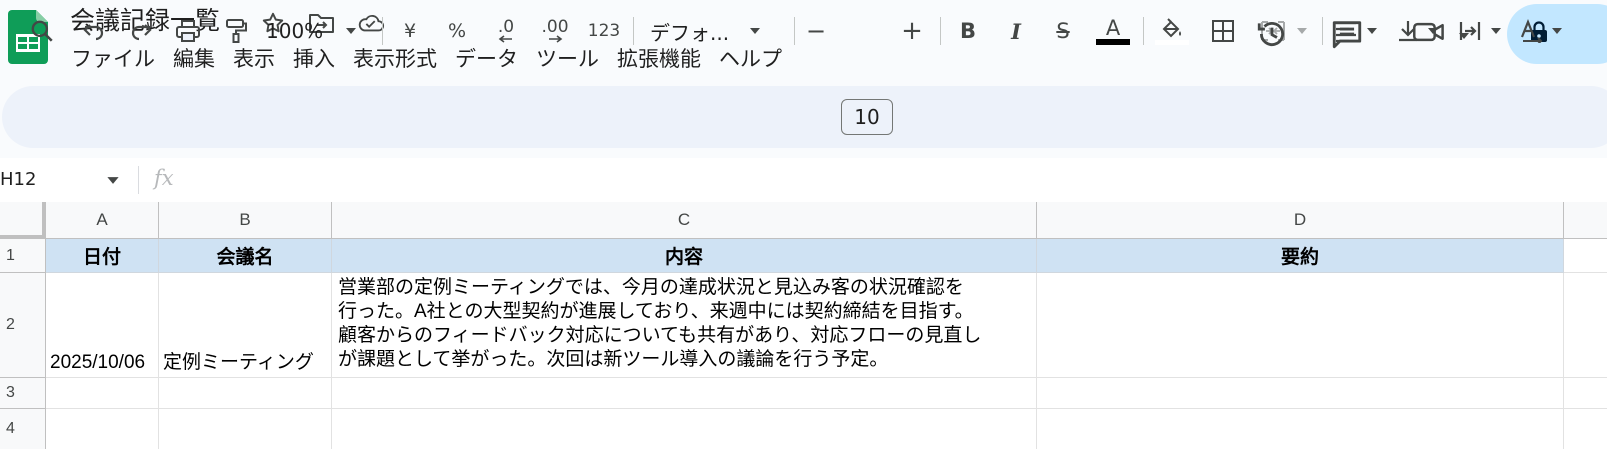 This screenshot has height=449, width=1607. Describe the element at coordinates (890, 180) in the screenshot. I see `formula-input` at that location.